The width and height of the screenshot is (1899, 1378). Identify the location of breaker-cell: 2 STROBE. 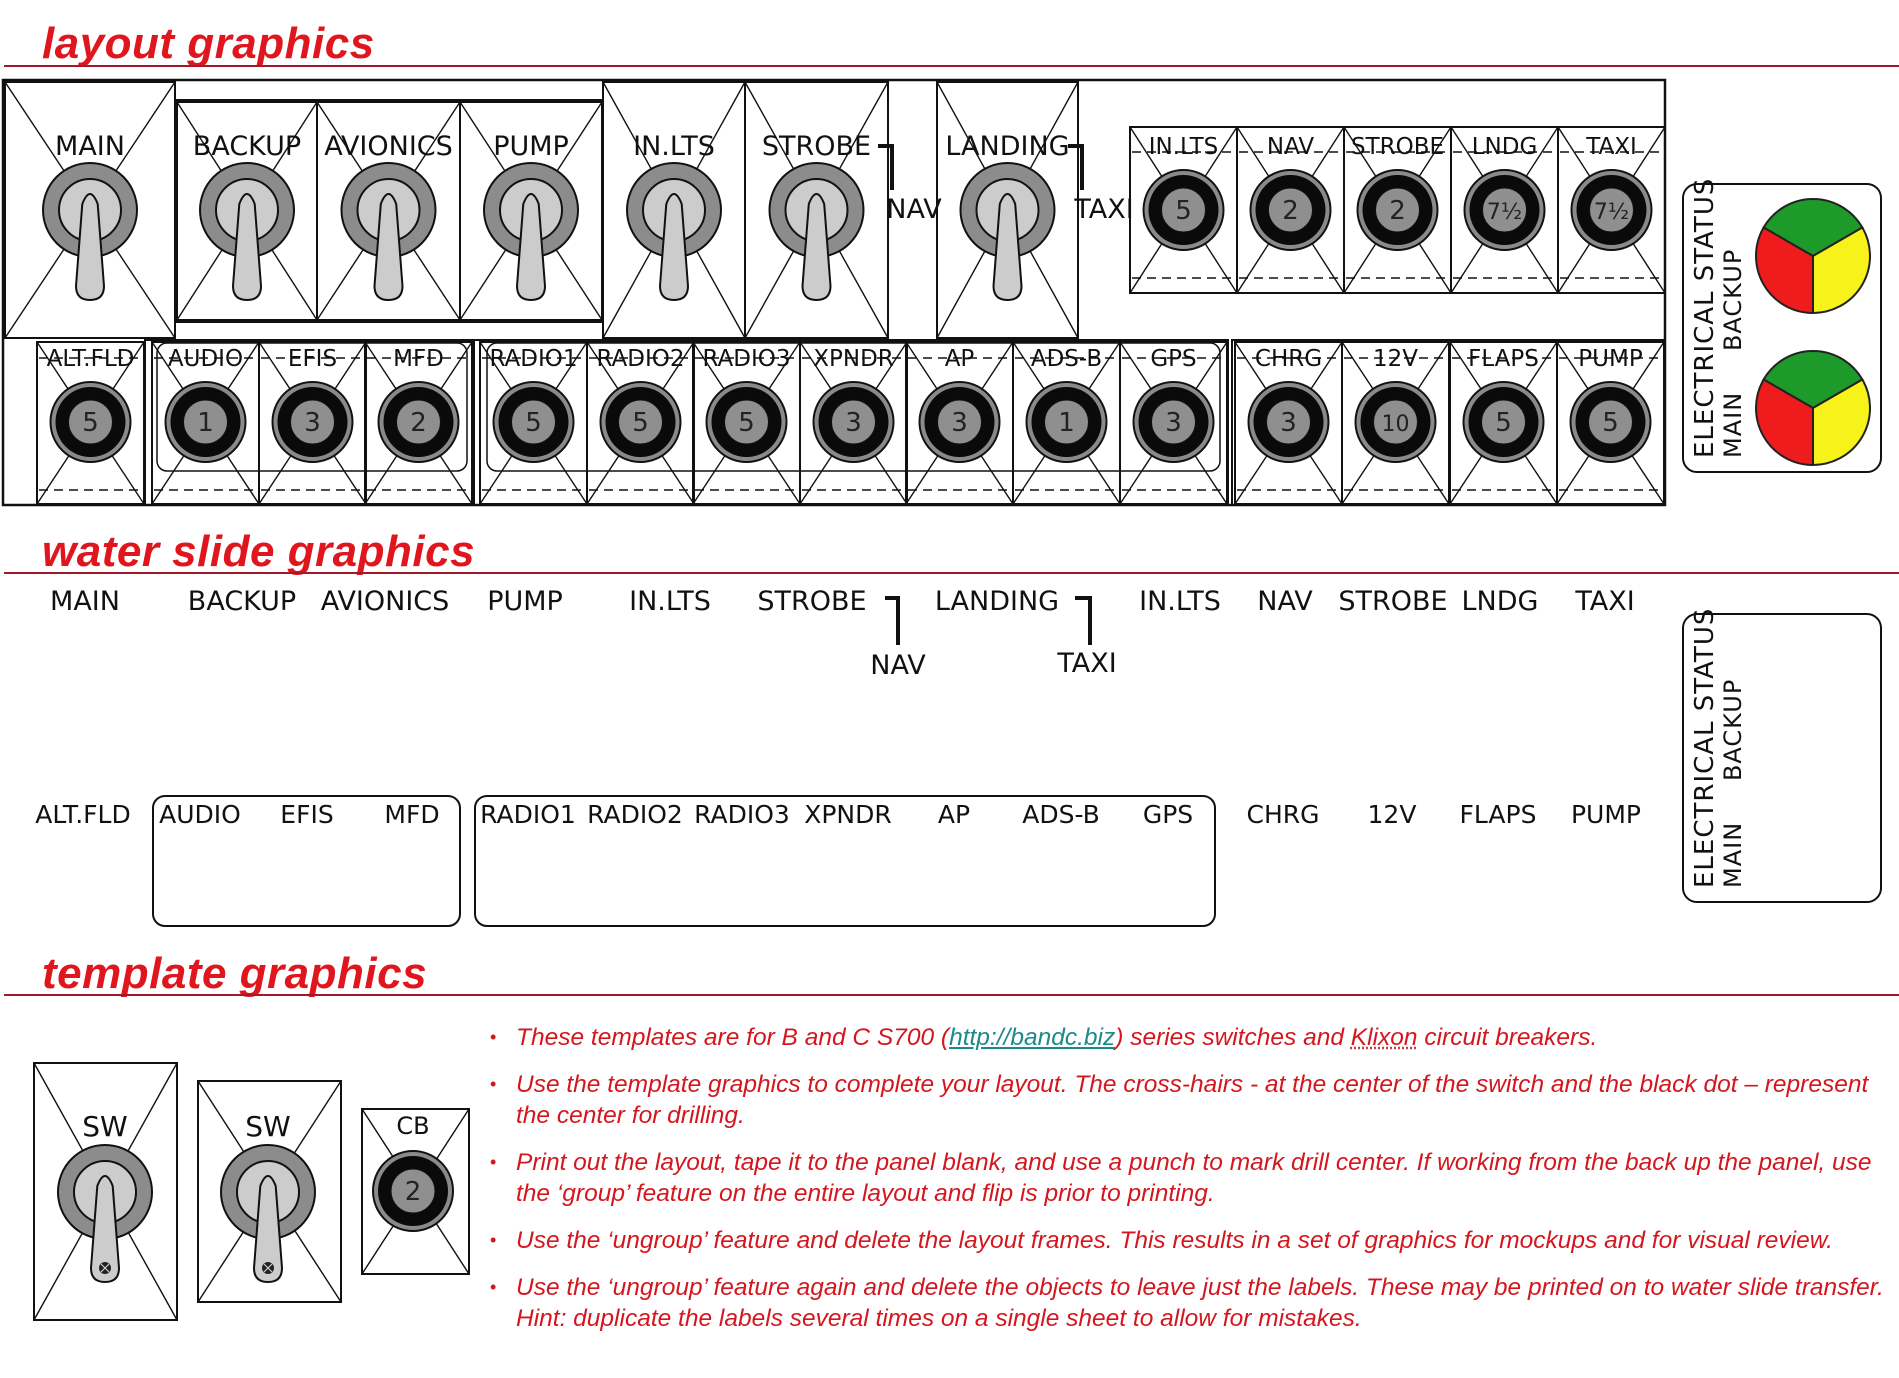
(1397, 210).